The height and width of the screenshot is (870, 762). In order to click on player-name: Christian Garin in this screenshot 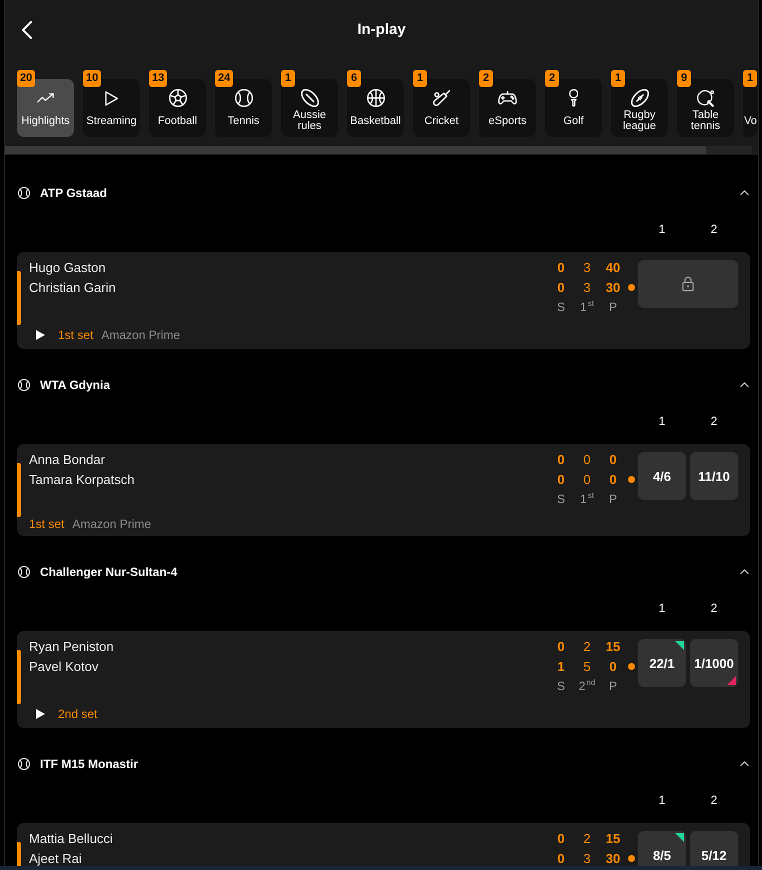, I will do `click(72, 287)`.